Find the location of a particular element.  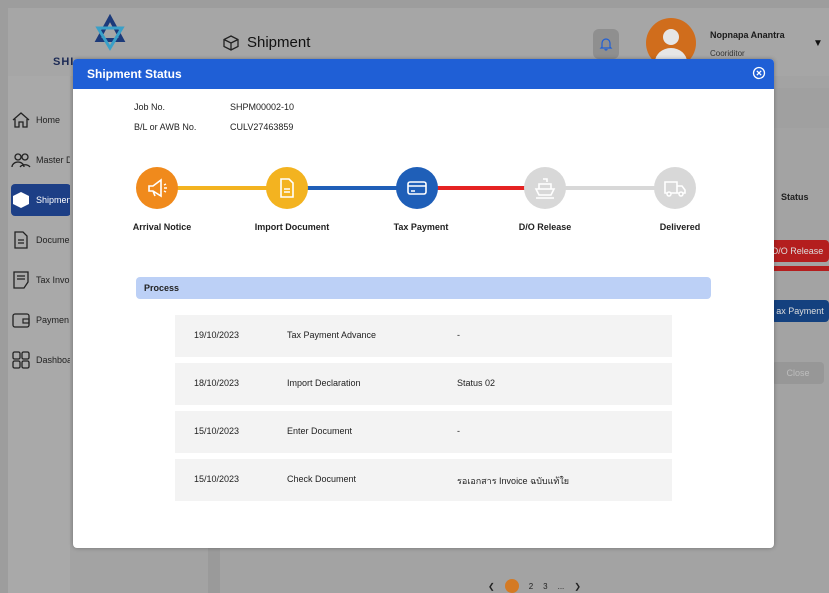

sidebar-item-master-data: Master D is located at coordinates (41, 160).